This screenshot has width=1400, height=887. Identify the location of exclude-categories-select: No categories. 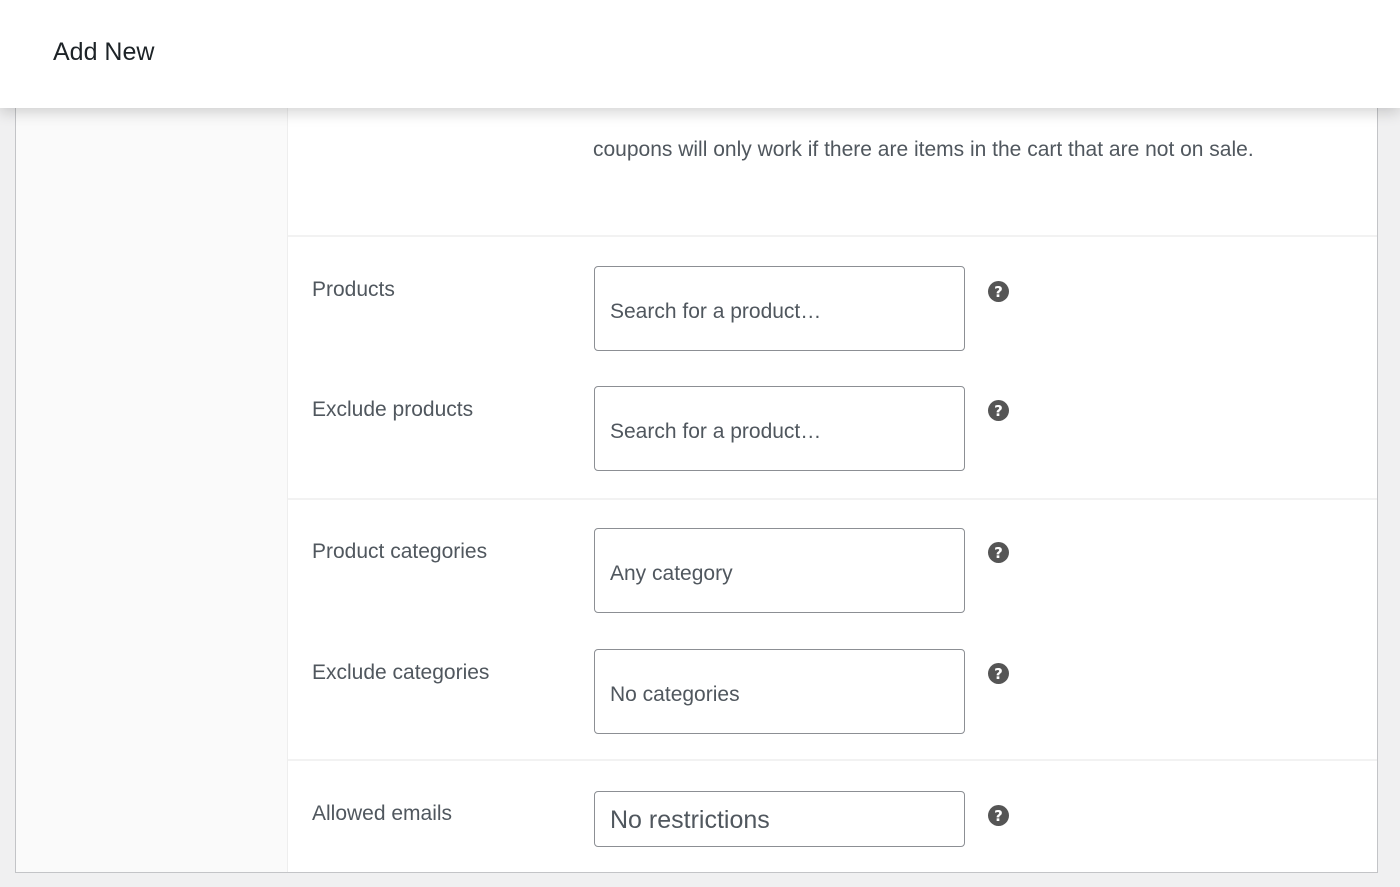
(779, 691).